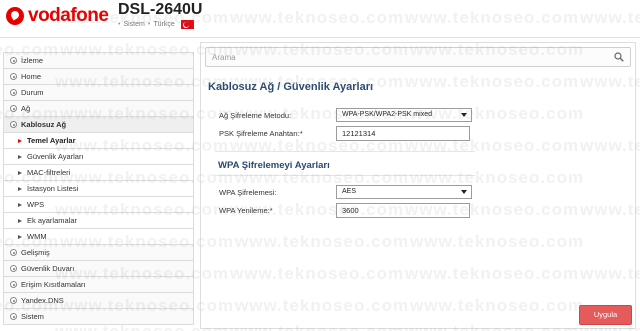  What do you see at coordinates (37, 236) in the screenshot?
I see `sidebar-item-label: WMM` at bounding box center [37, 236].